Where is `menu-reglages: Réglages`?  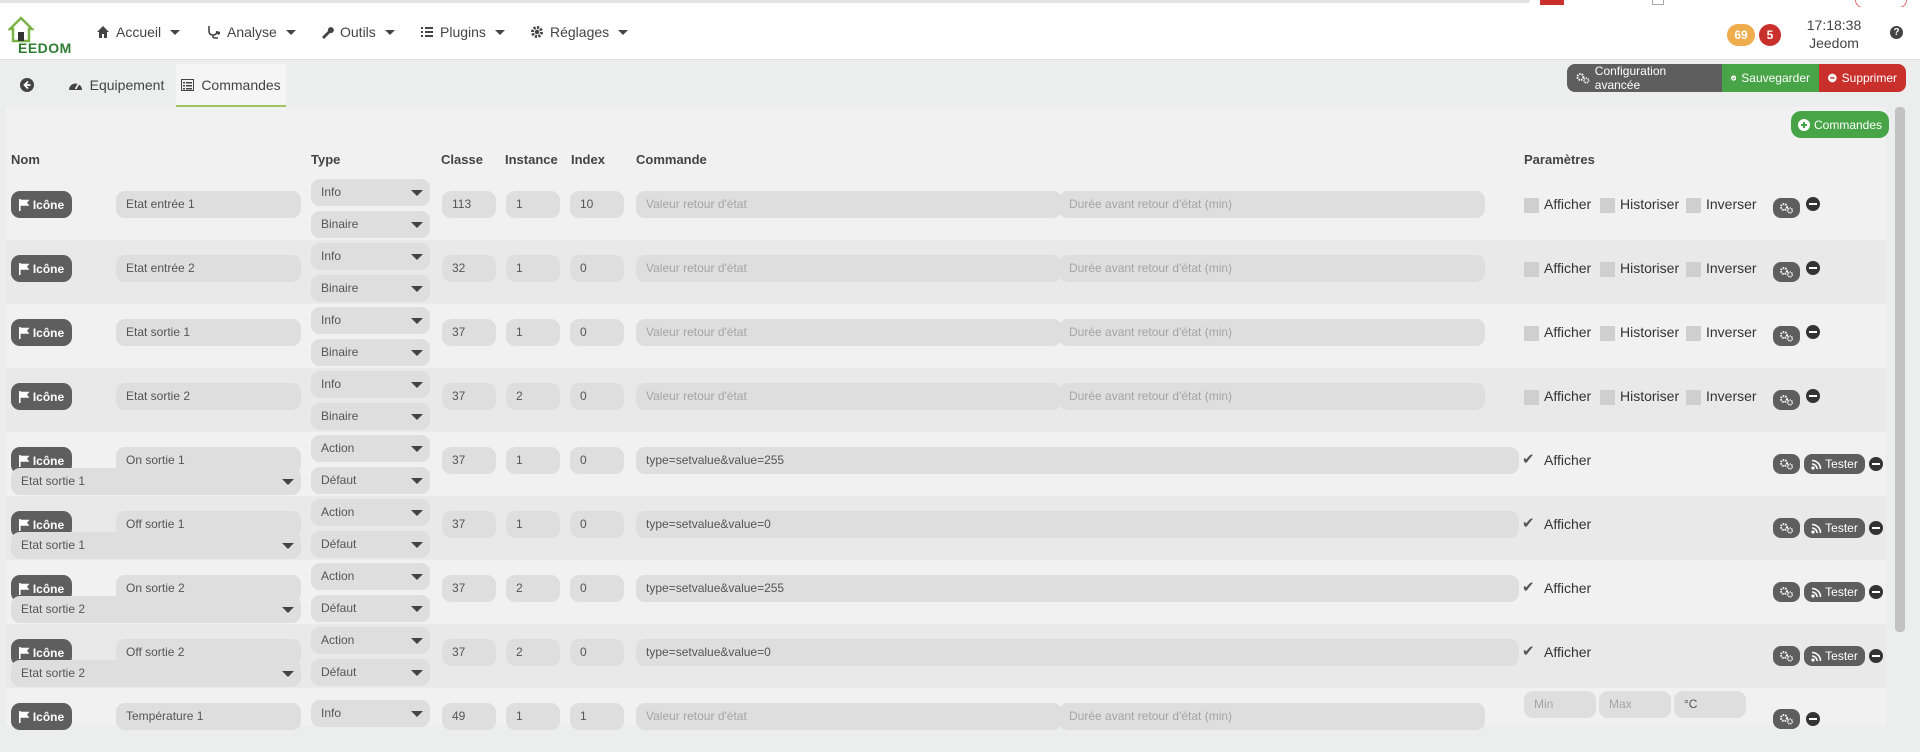 menu-reglages: Réglages is located at coordinates (579, 32).